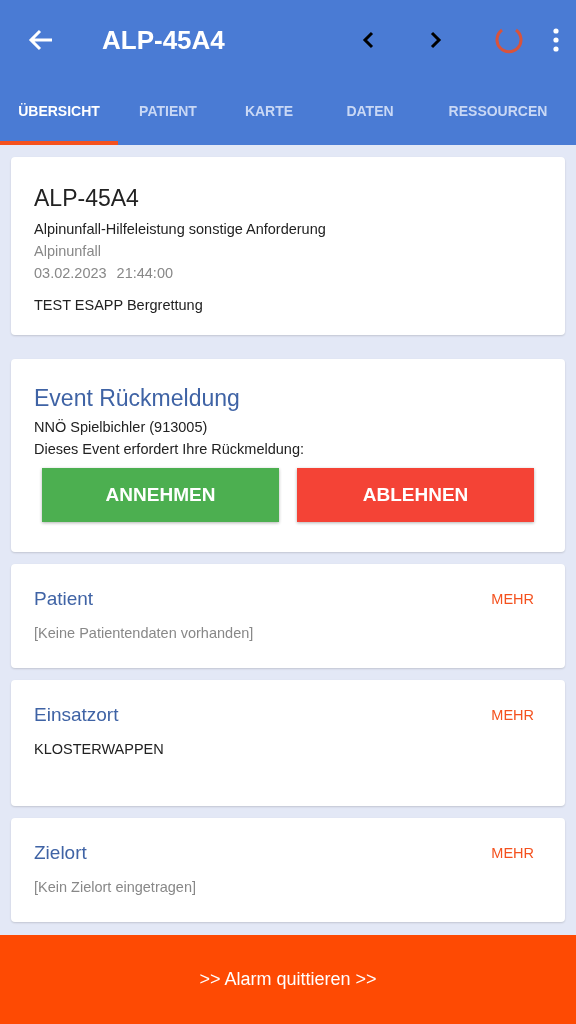  What do you see at coordinates (180, 229) in the screenshot?
I see `event-description: Alpinunfall-Hilfeleistung sonstige Anforderung` at bounding box center [180, 229].